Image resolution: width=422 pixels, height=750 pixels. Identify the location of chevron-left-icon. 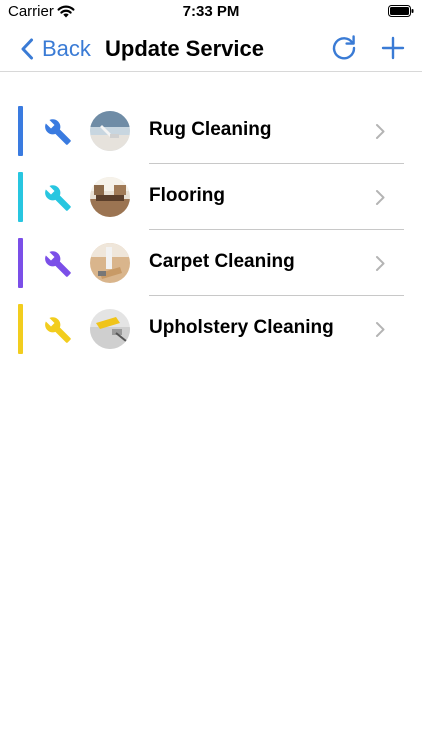
(27, 49).